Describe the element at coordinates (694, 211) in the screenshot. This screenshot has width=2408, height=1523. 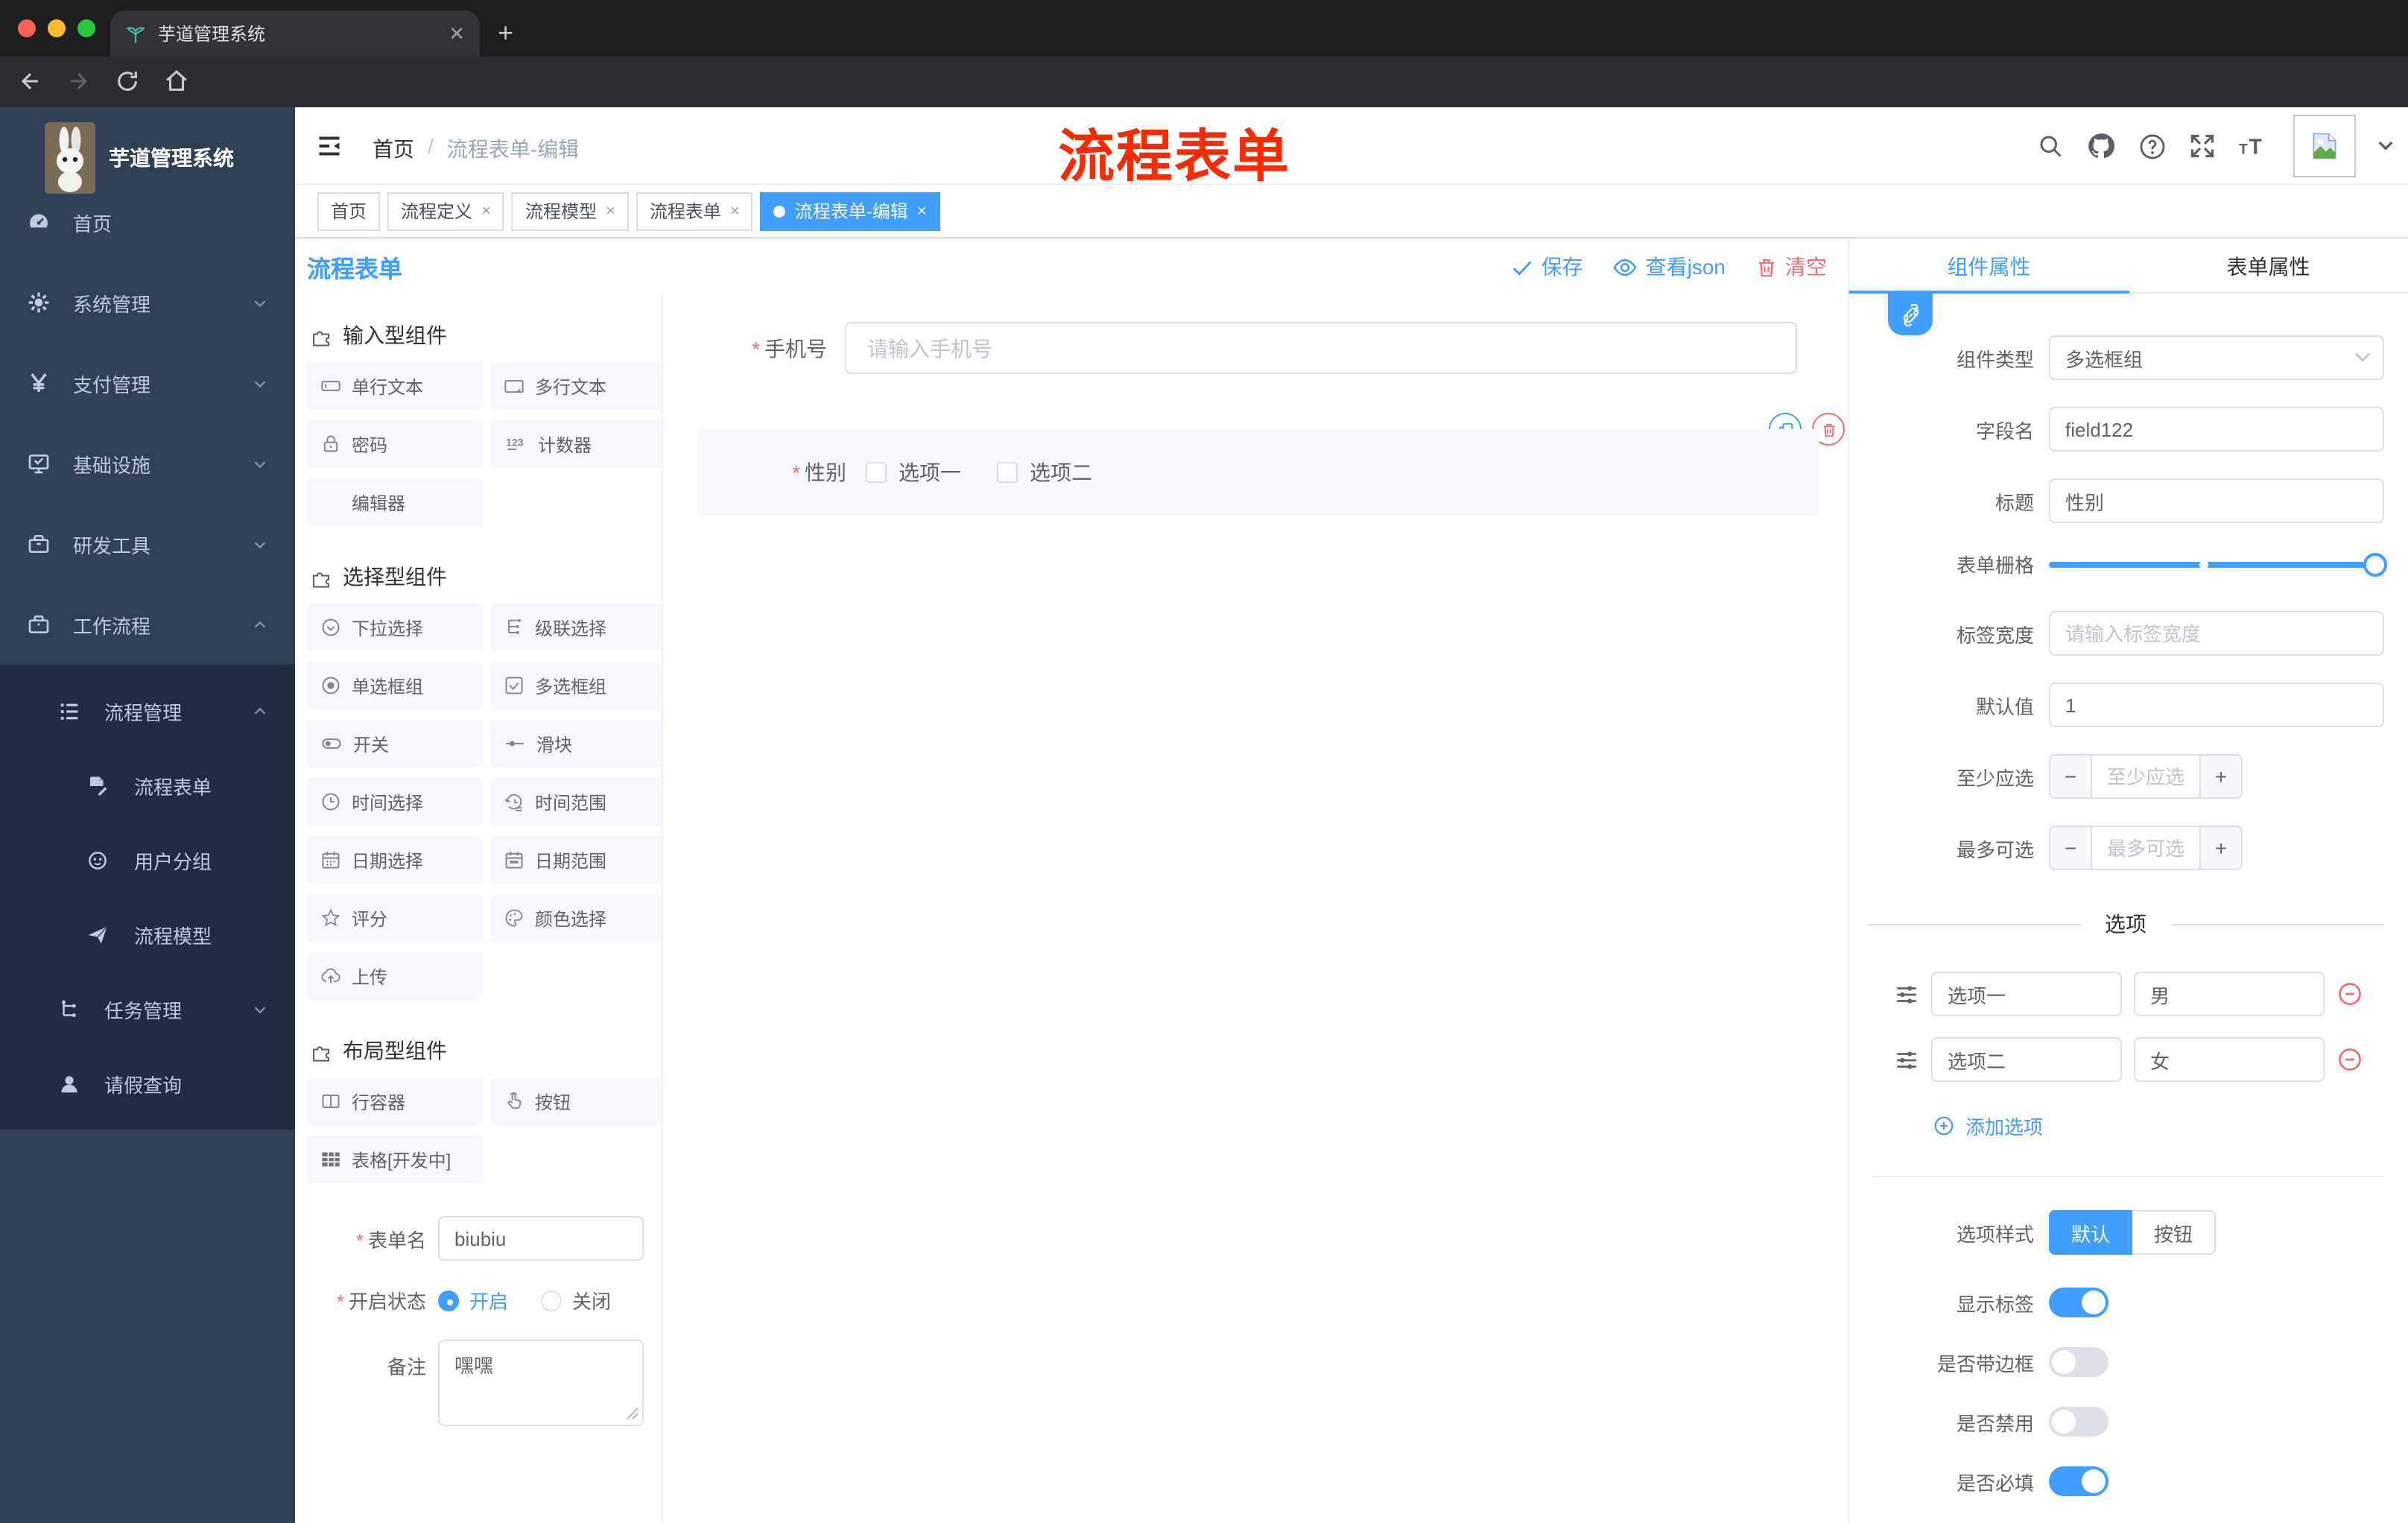
I see `tag-process-form: 流程表单 ×` at that location.